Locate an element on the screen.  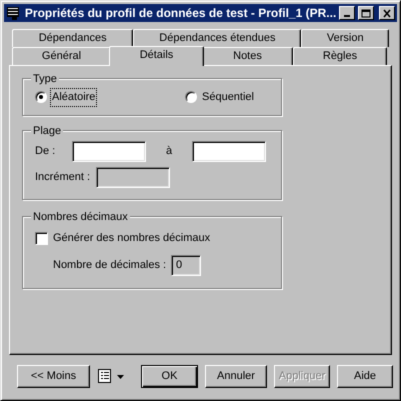
dialog-button: << Moins is located at coordinates (53, 376).